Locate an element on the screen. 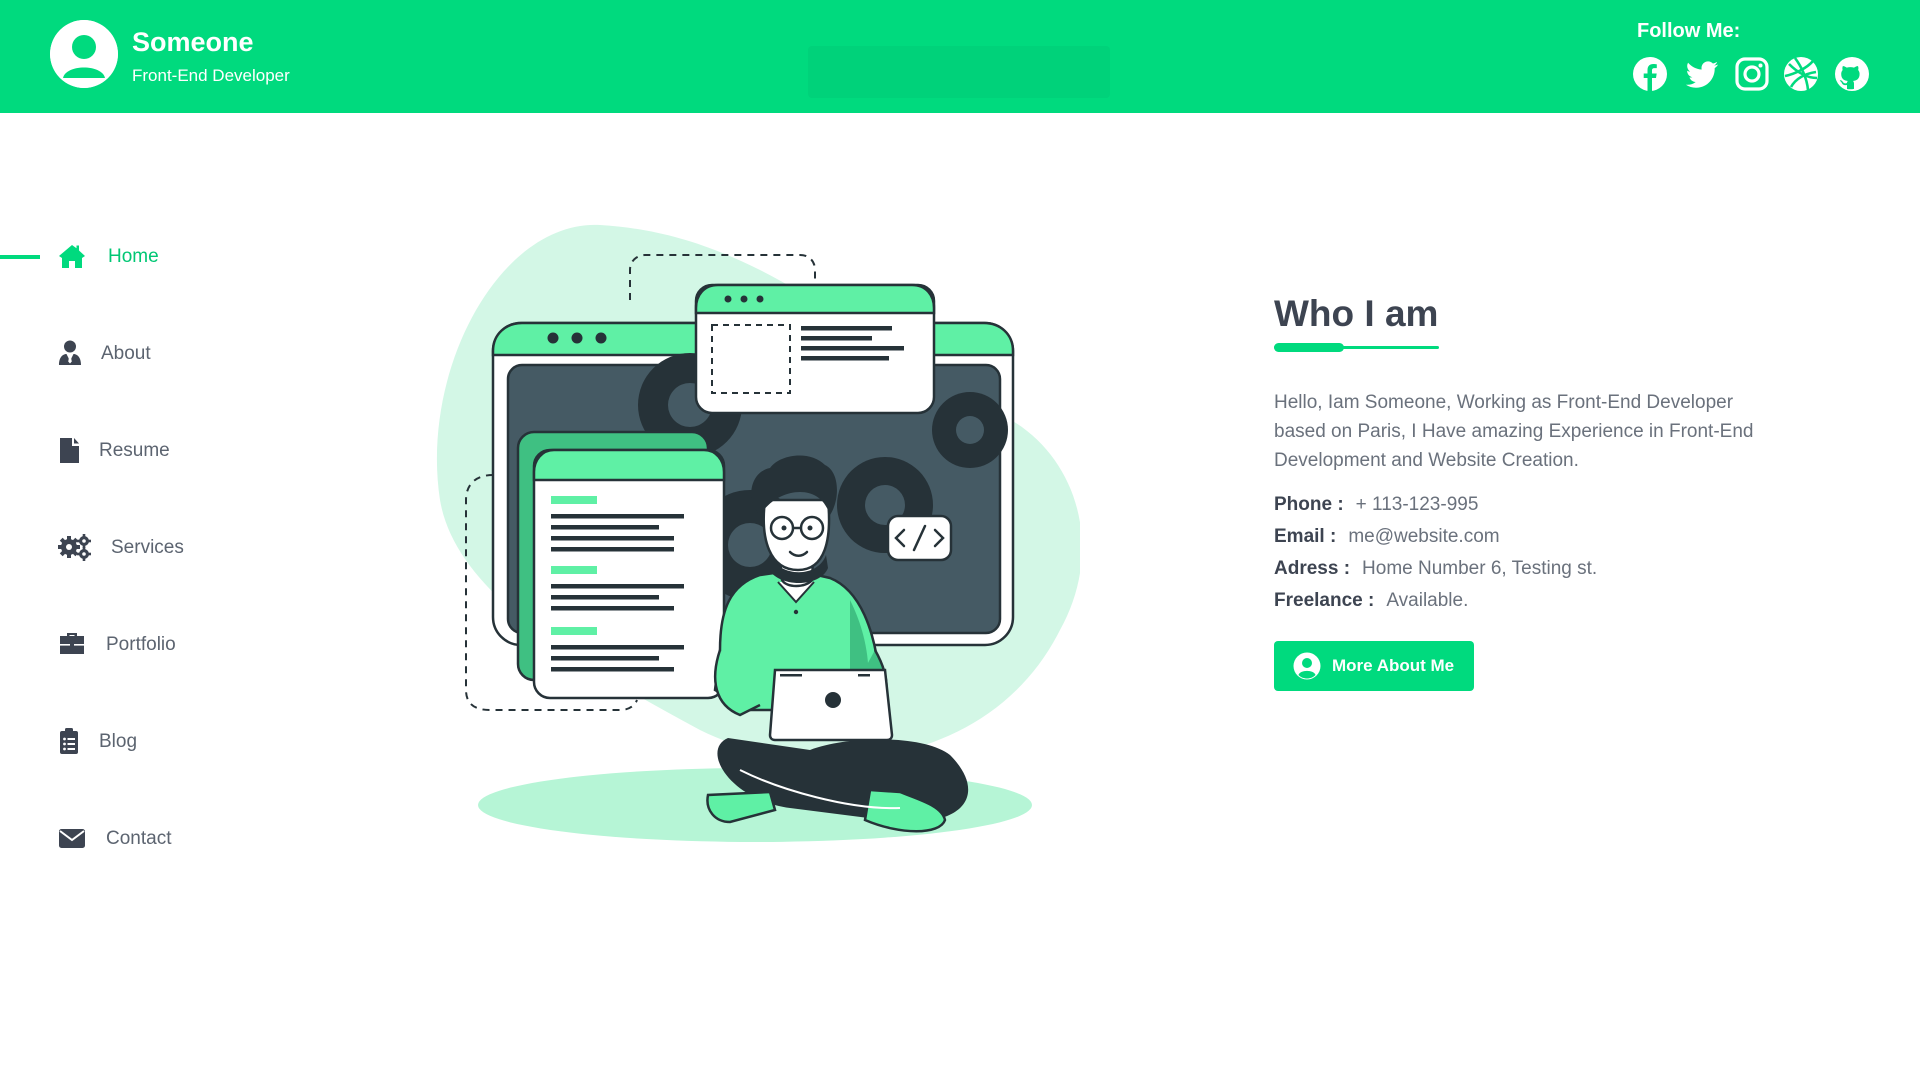  top-header: Someone Front-End Developer Follow Me: is located at coordinates (960, 56).